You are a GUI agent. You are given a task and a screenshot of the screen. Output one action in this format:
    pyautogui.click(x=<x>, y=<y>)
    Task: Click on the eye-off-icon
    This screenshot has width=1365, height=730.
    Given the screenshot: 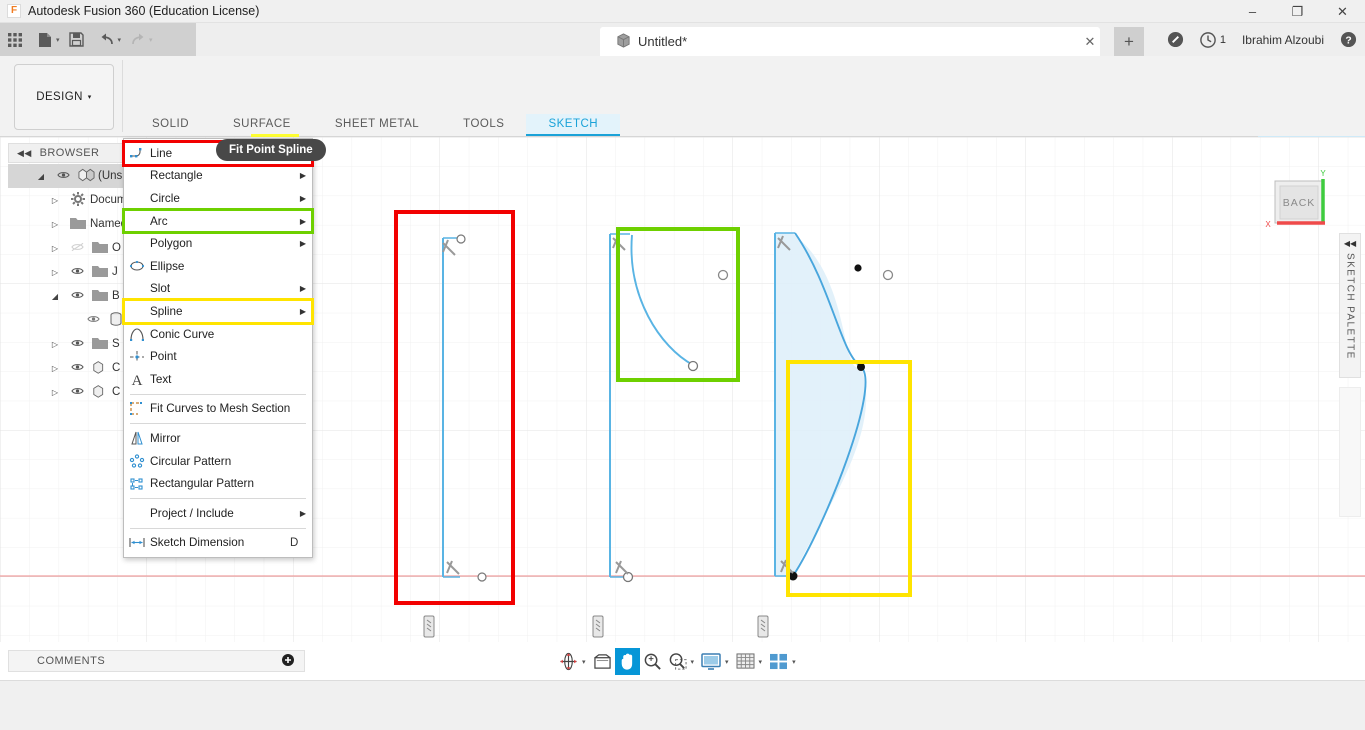 What is the action you would take?
    pyautogui.click(x=77, y=248)
    